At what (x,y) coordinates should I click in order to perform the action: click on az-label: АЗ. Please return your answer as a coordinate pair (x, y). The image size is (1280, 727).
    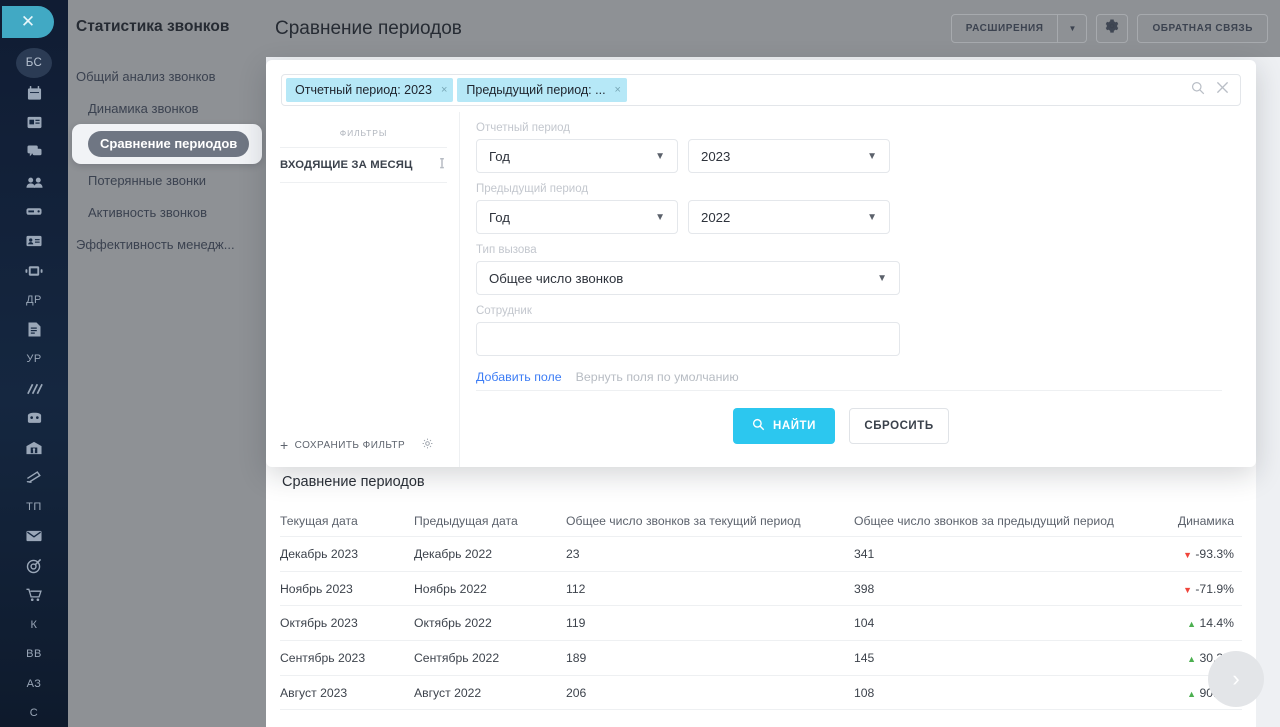
    Looking at the image, I should click on (34, 684).